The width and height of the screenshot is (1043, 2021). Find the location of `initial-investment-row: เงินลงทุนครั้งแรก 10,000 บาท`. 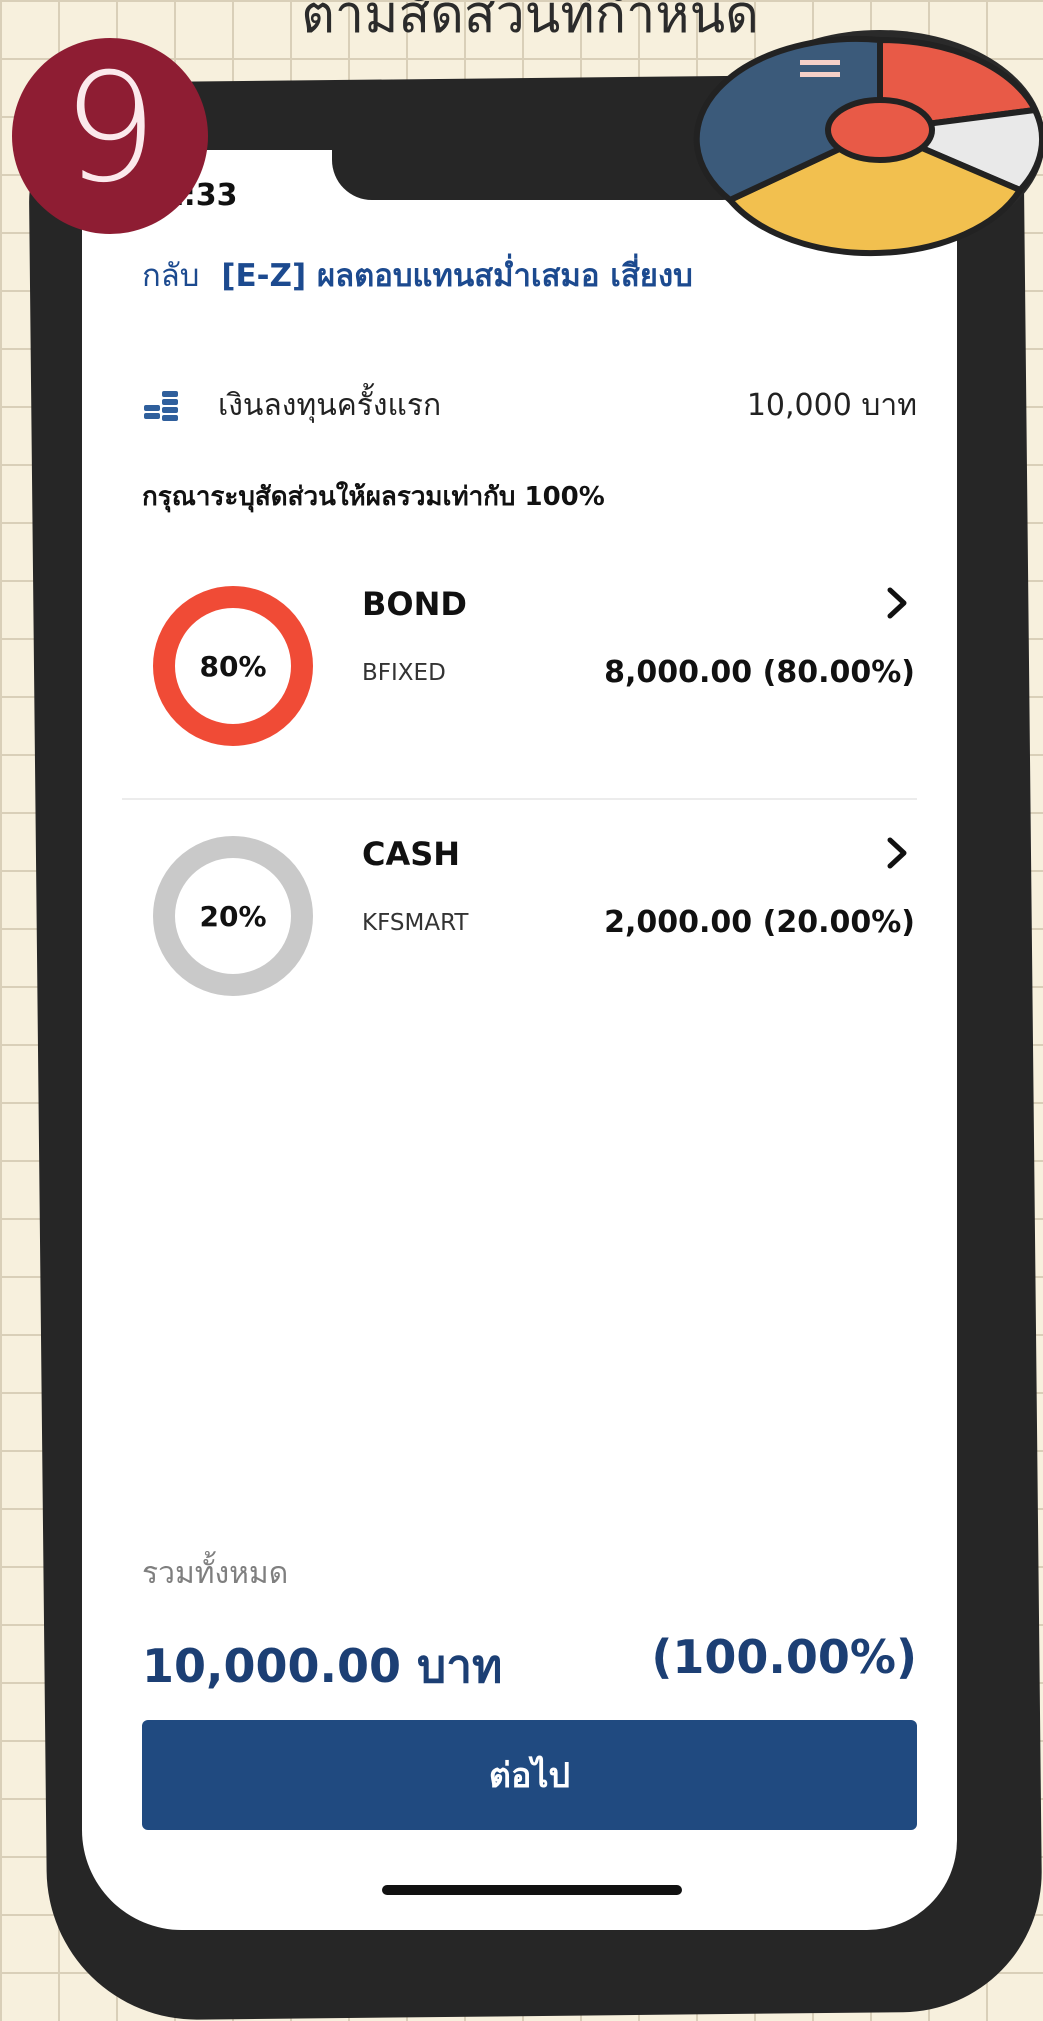

initial-investment-row: เงินลงทุนครั้งแรก 10,000 บาท is located at coordinates (529, 405).